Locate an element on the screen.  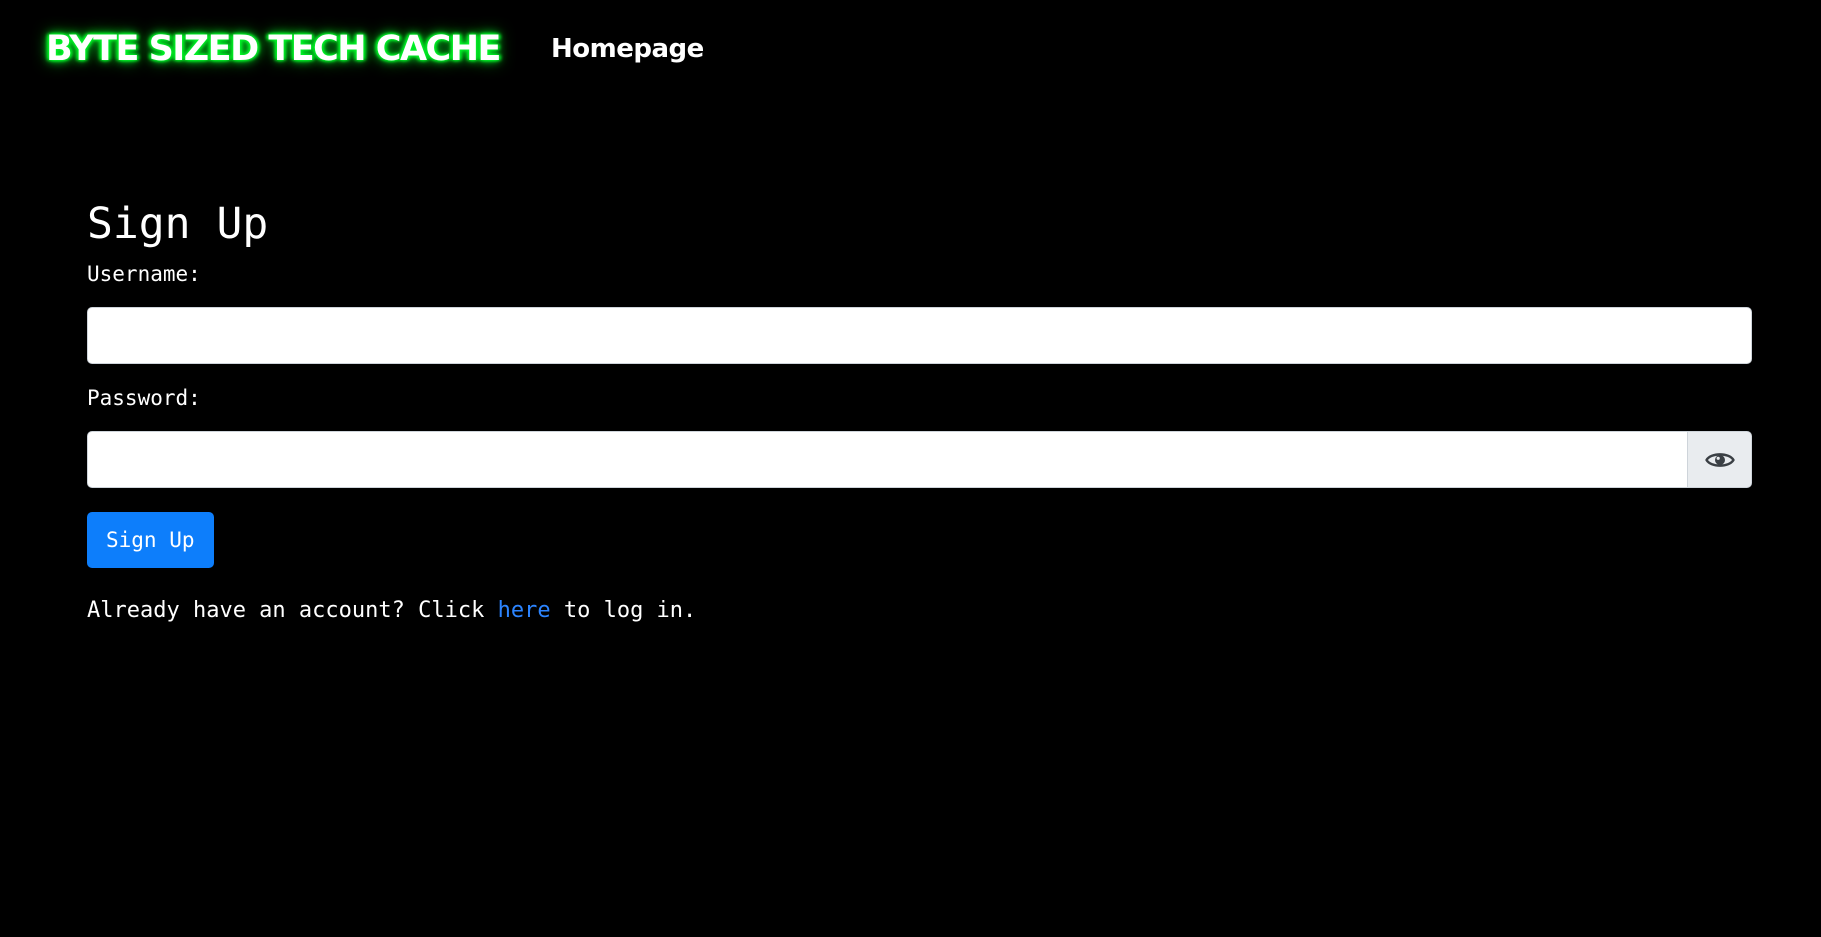
page-title: Sign Up is located at coordinates (178, 224).